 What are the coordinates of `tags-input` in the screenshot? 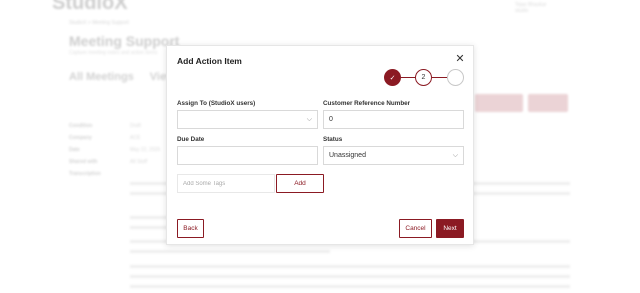 It's located at (228, 183).